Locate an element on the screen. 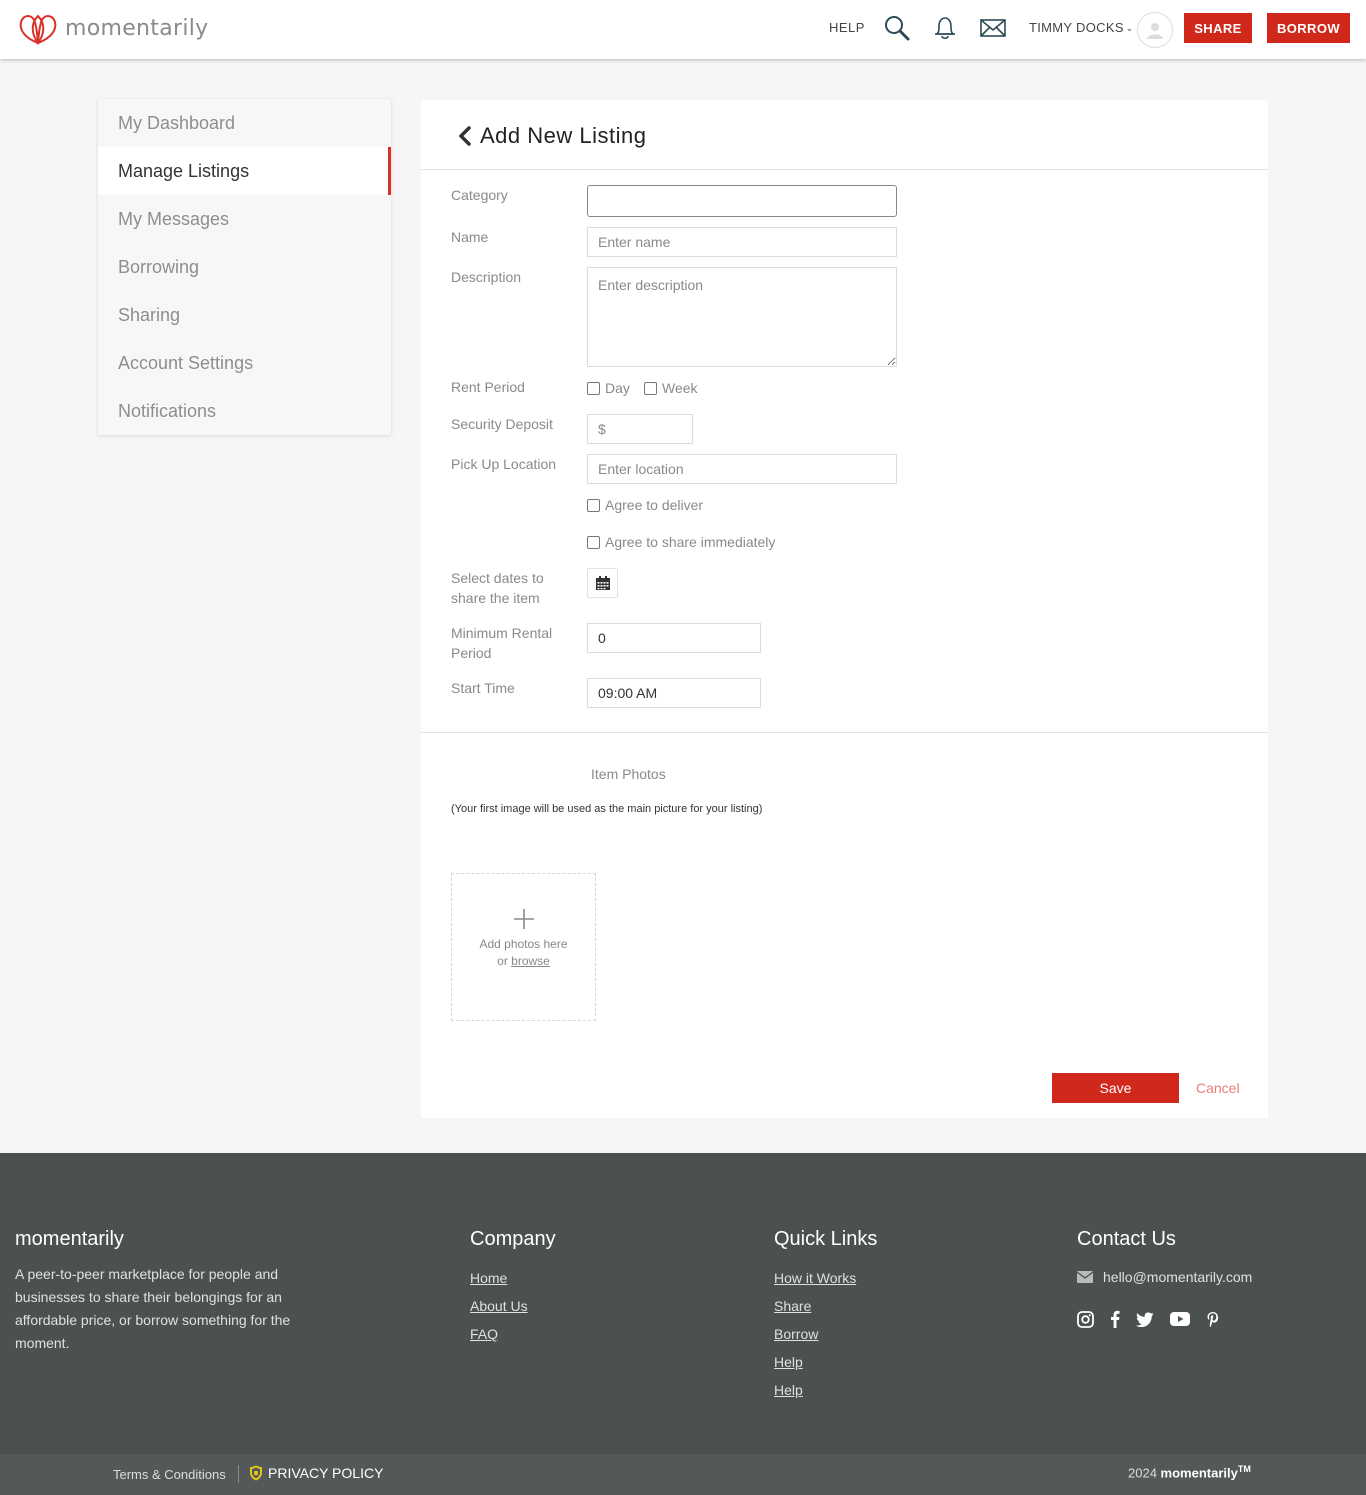  share-button: SHARE is located at coordinates (1218, 28).